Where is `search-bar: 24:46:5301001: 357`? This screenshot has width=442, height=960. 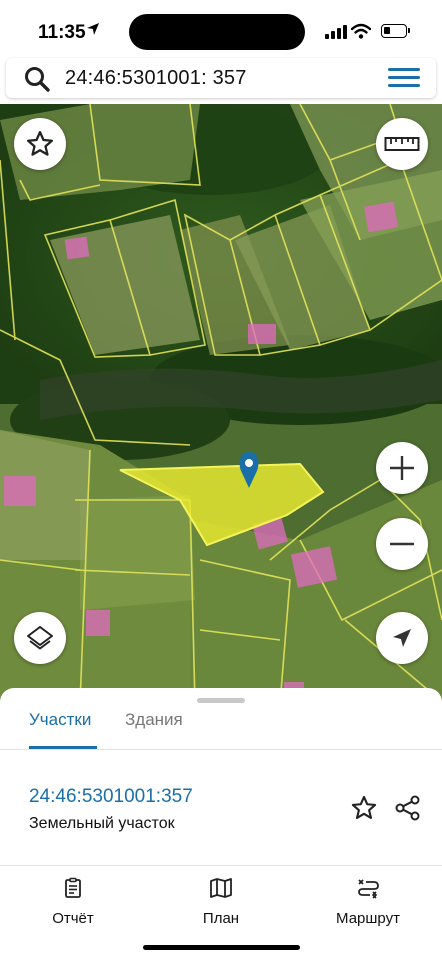 search-bar: 24:46:5301001: 357 is located at coordinates (221, 78).